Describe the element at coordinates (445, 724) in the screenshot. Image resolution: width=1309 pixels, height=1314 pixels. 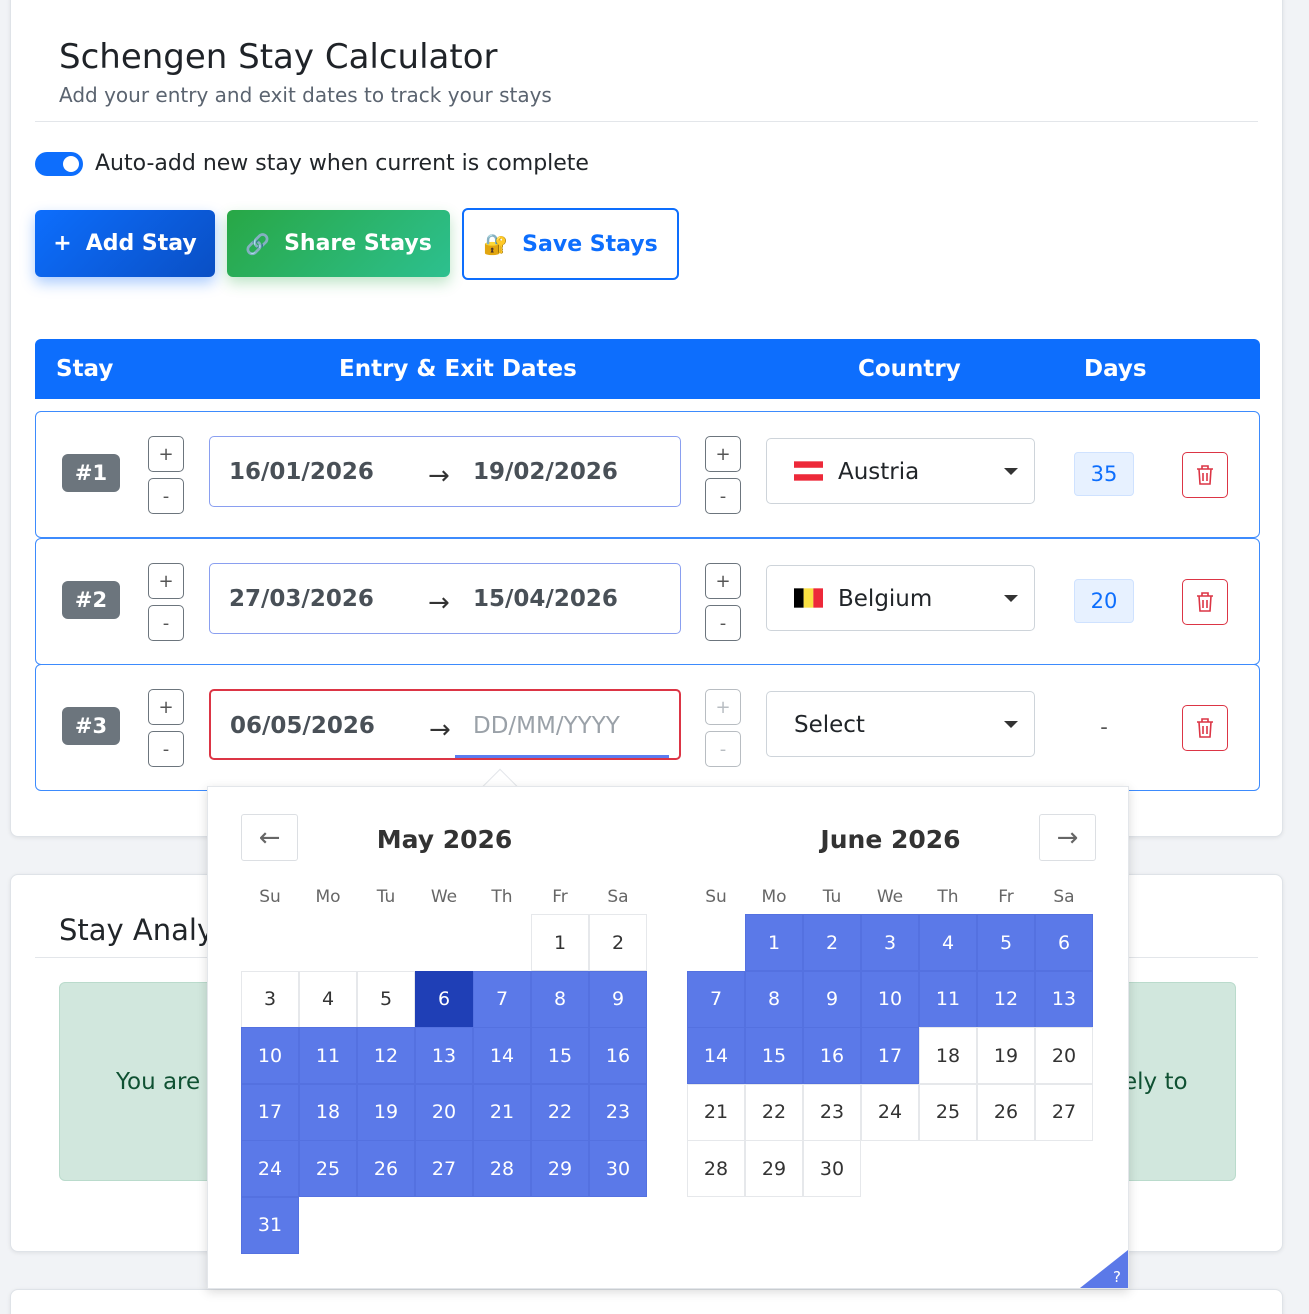
I see `date-range-input: 06/05/2026 → DD/MM/YYYY` at that location.